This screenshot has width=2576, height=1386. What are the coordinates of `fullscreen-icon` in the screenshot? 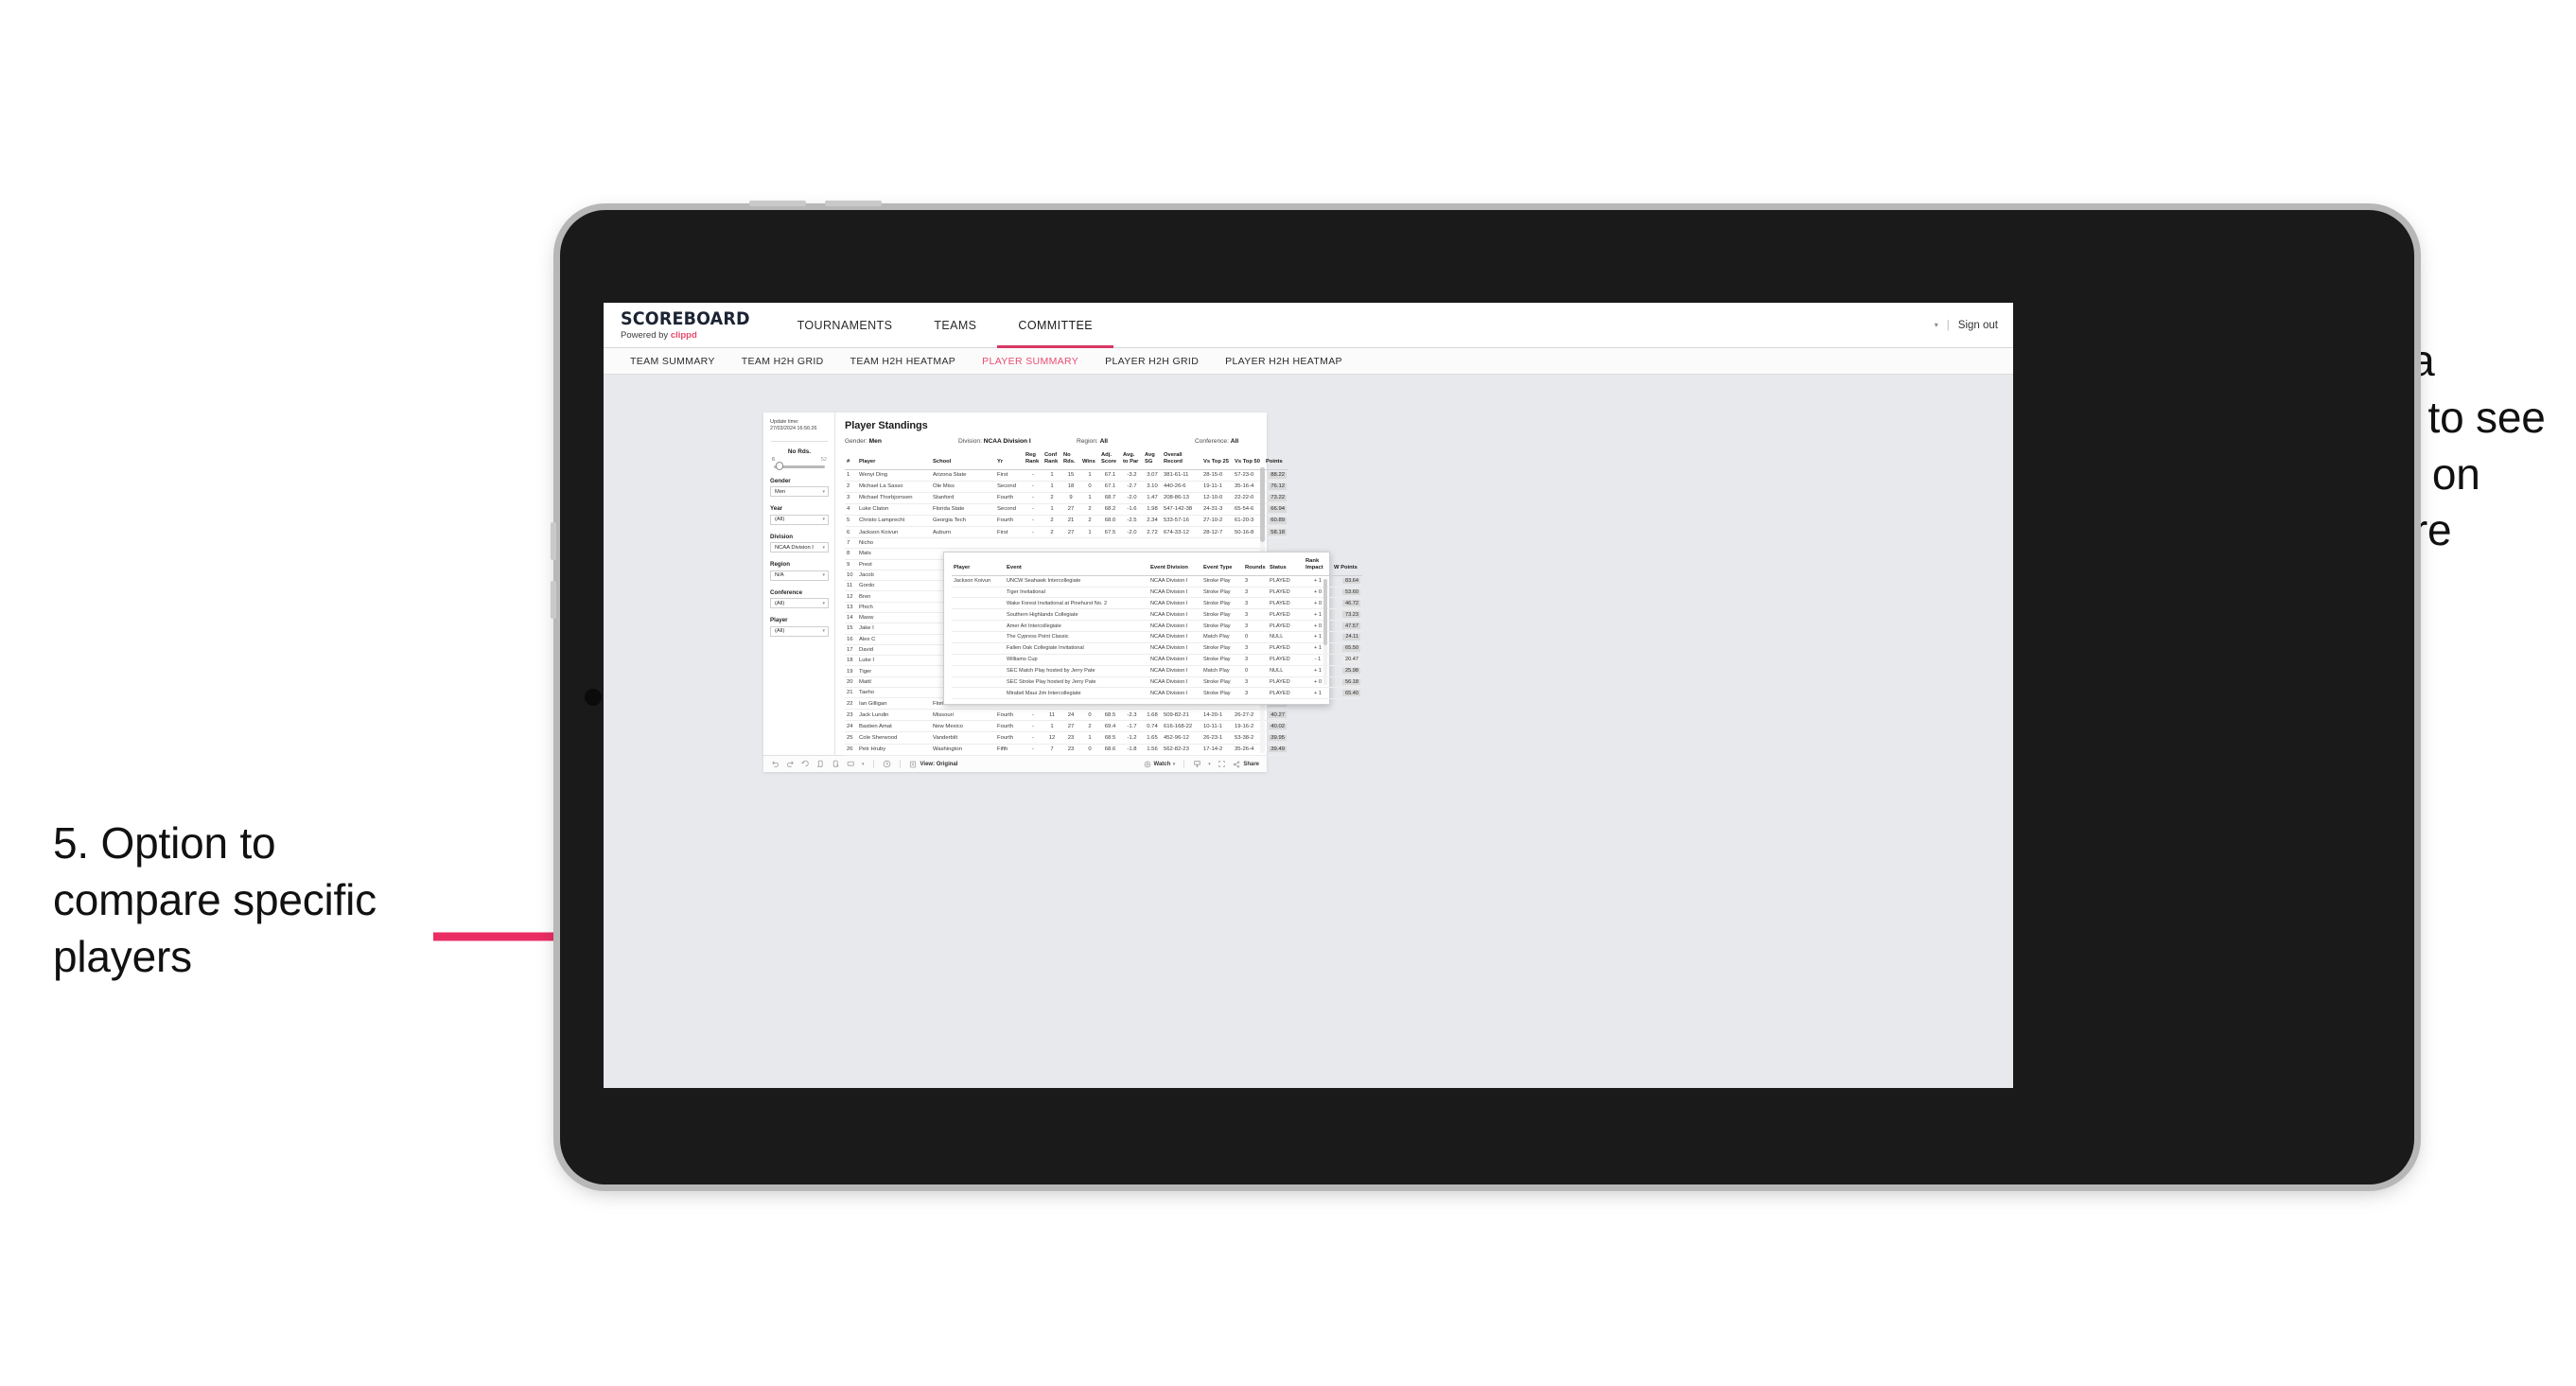 It's located at (1222, 764).